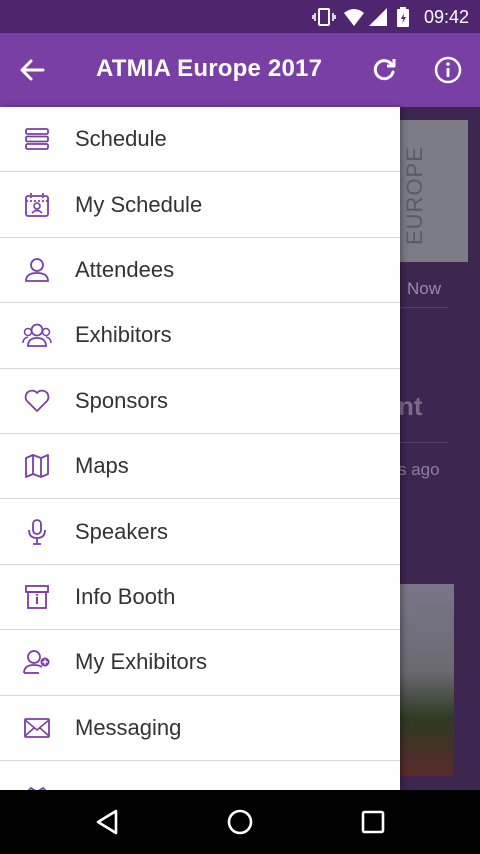 The image size is (480, 854). Describe the element at coordinates (324, 19) in the screenshot. I see `vibrate-icon` at that location.